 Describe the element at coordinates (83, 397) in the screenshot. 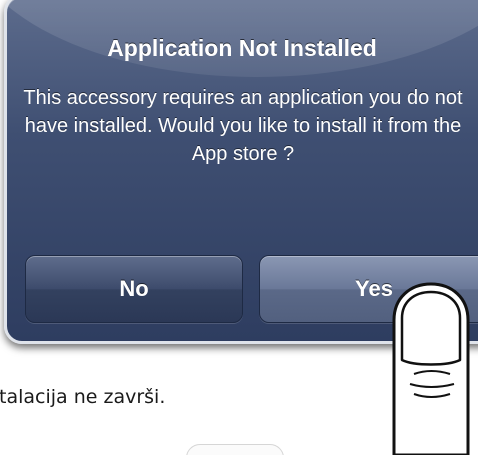

I see `caption-text: talacija ne završi.` at that location.